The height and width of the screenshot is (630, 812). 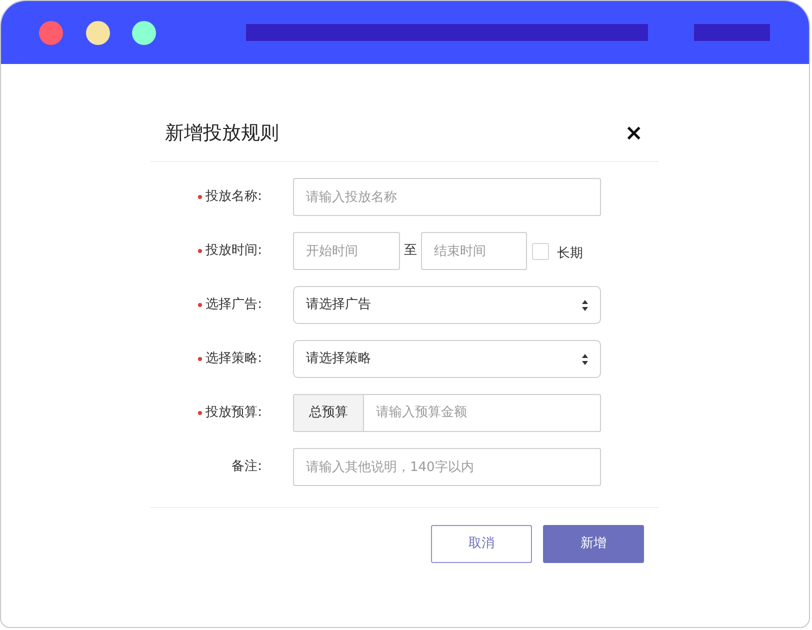 I want to click on add-button: 新增, so click(x=593, y=544).